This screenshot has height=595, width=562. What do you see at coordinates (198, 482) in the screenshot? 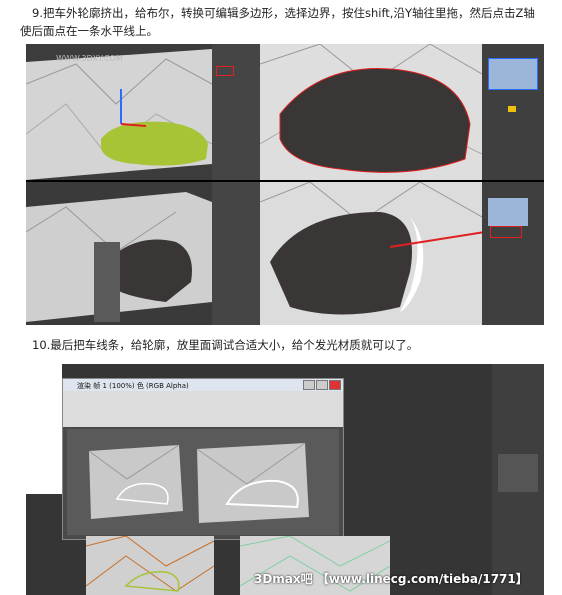
I see `render-canvas-image` at bounding box center [198, 482].